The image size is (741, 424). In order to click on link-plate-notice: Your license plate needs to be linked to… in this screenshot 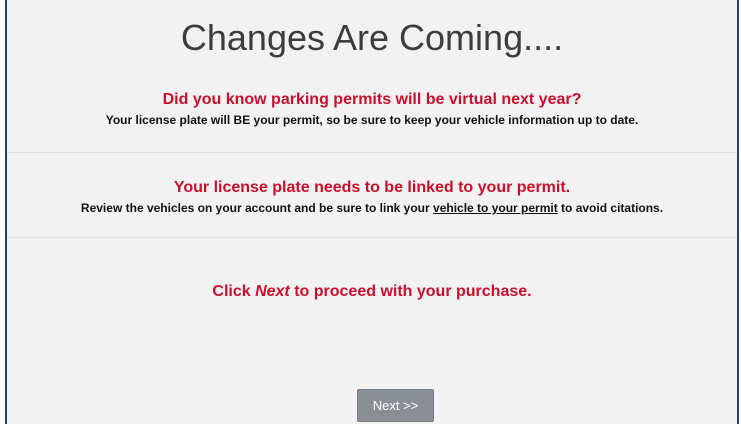, I will do `click(372, 197)`.